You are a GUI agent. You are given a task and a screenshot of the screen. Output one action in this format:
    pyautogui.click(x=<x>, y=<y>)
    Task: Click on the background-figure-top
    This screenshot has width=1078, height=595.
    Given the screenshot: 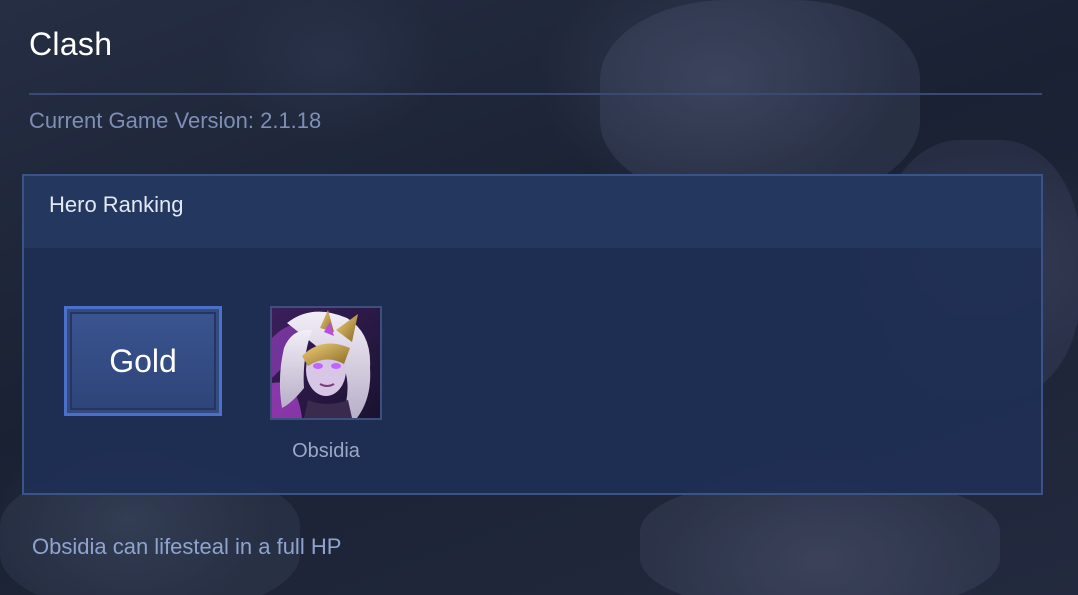 What is the action you would take?
    pyautogui.click(x=760, y=100)
    